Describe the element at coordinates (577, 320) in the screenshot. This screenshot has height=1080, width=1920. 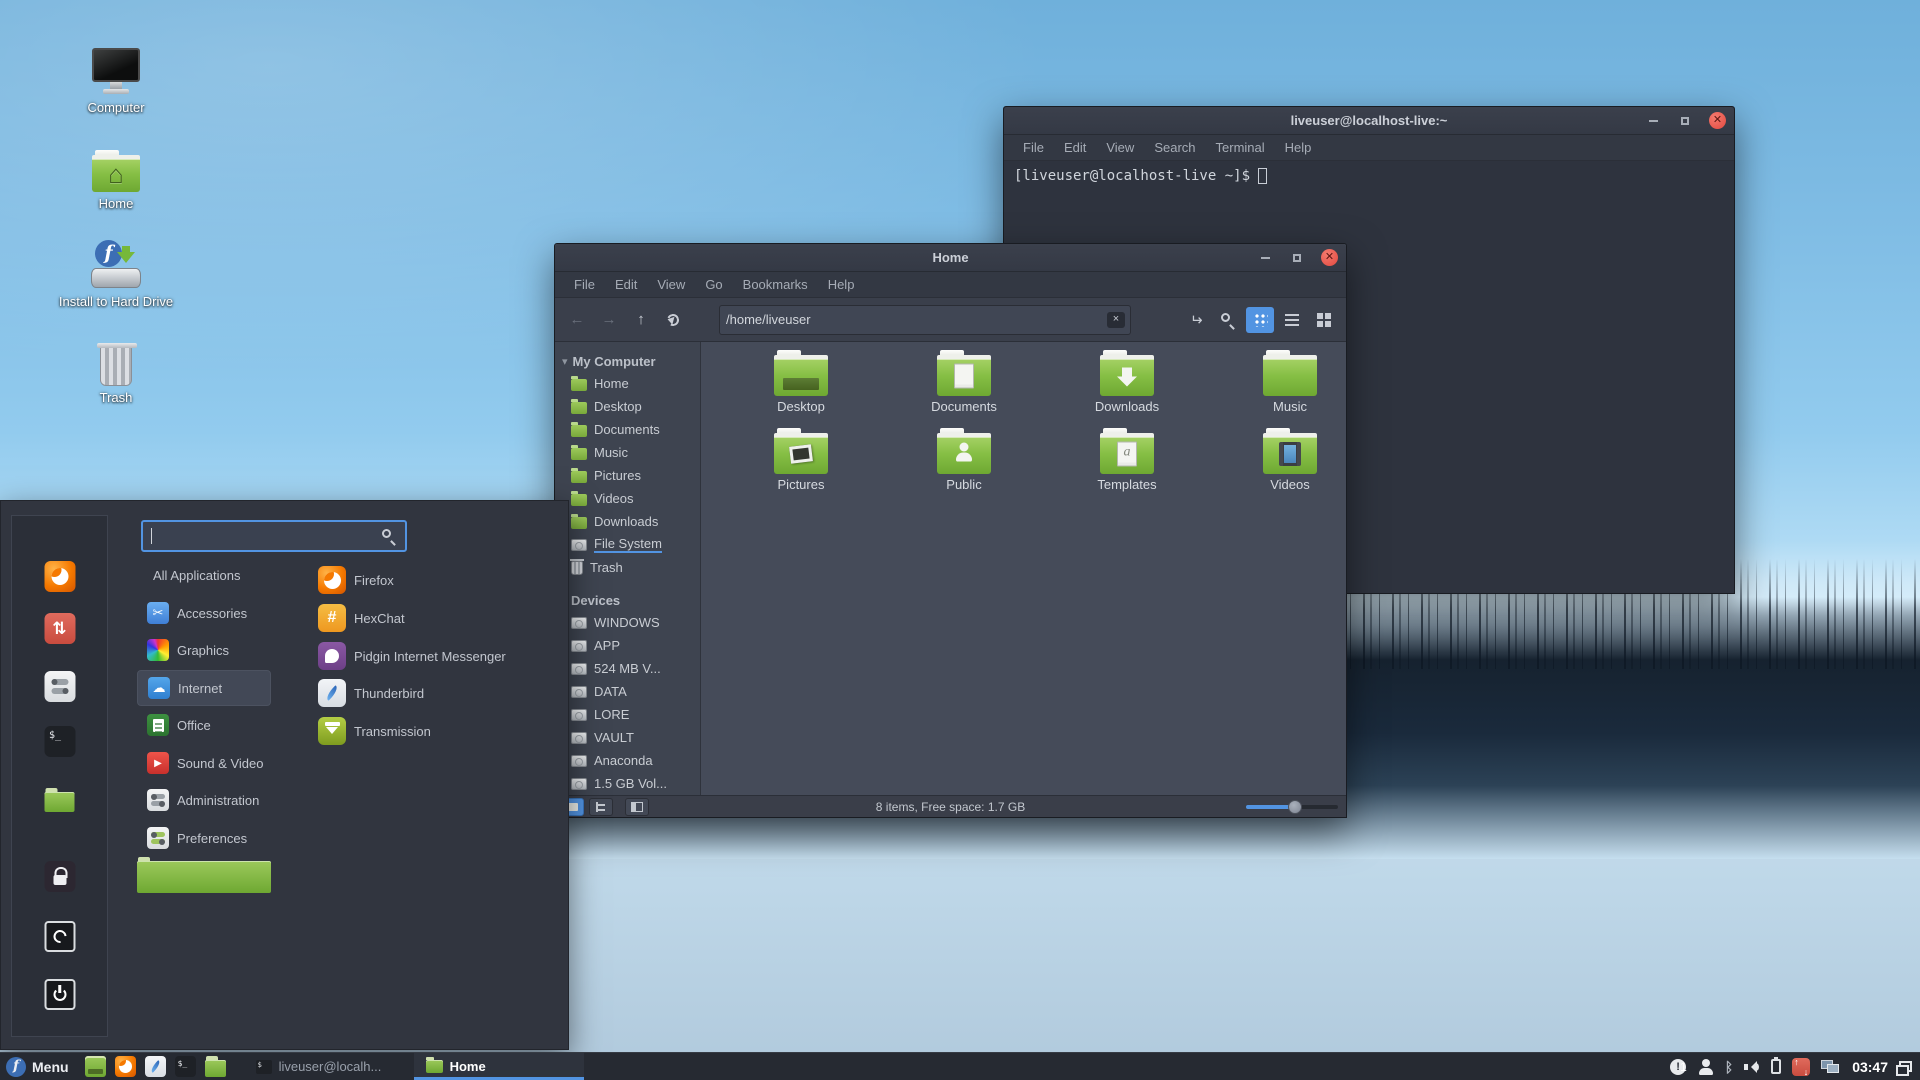
I see `back-button: ←` at that location.